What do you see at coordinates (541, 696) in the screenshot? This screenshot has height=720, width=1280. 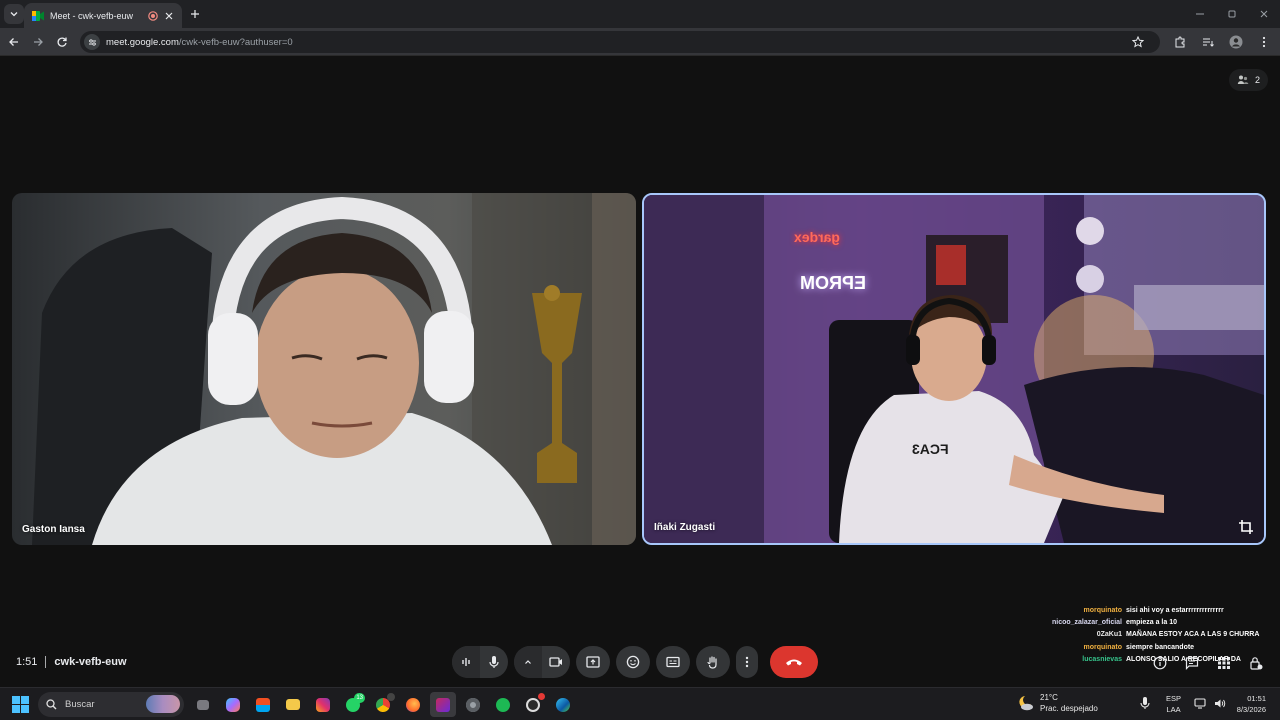 I see `obs-badge` at bounding box center [541, 696].